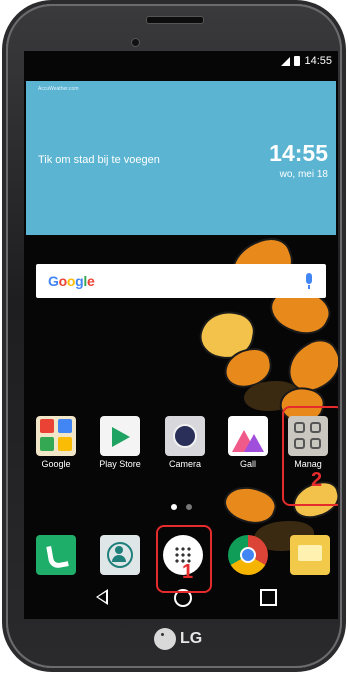 The image size is (348, 675). I want to click on weather-brand: AccuWeather.com, so click(58, 89).